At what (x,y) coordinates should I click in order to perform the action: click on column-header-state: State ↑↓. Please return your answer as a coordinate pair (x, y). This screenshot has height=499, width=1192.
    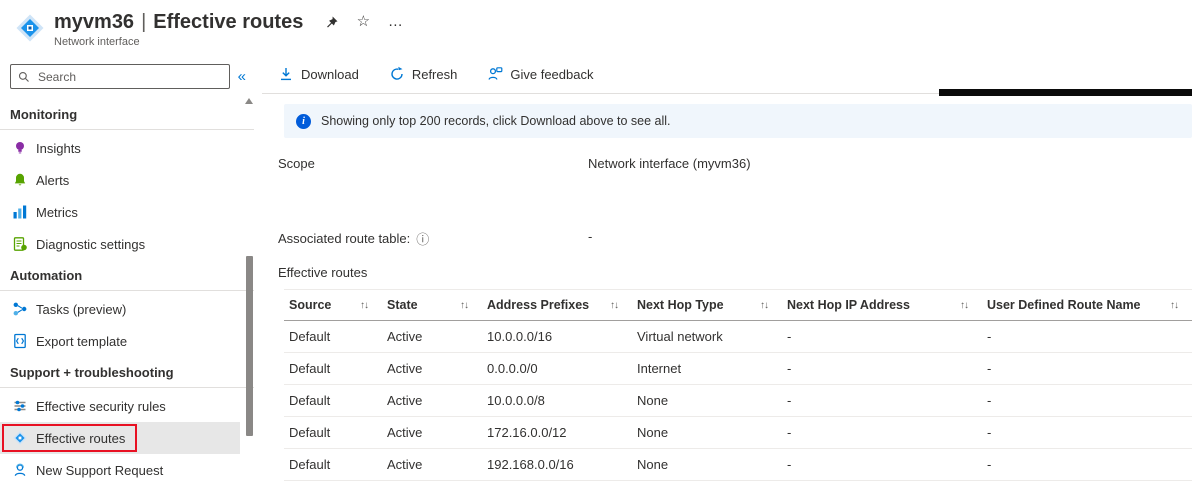
    Looking at the image, I should click on (432, 305).